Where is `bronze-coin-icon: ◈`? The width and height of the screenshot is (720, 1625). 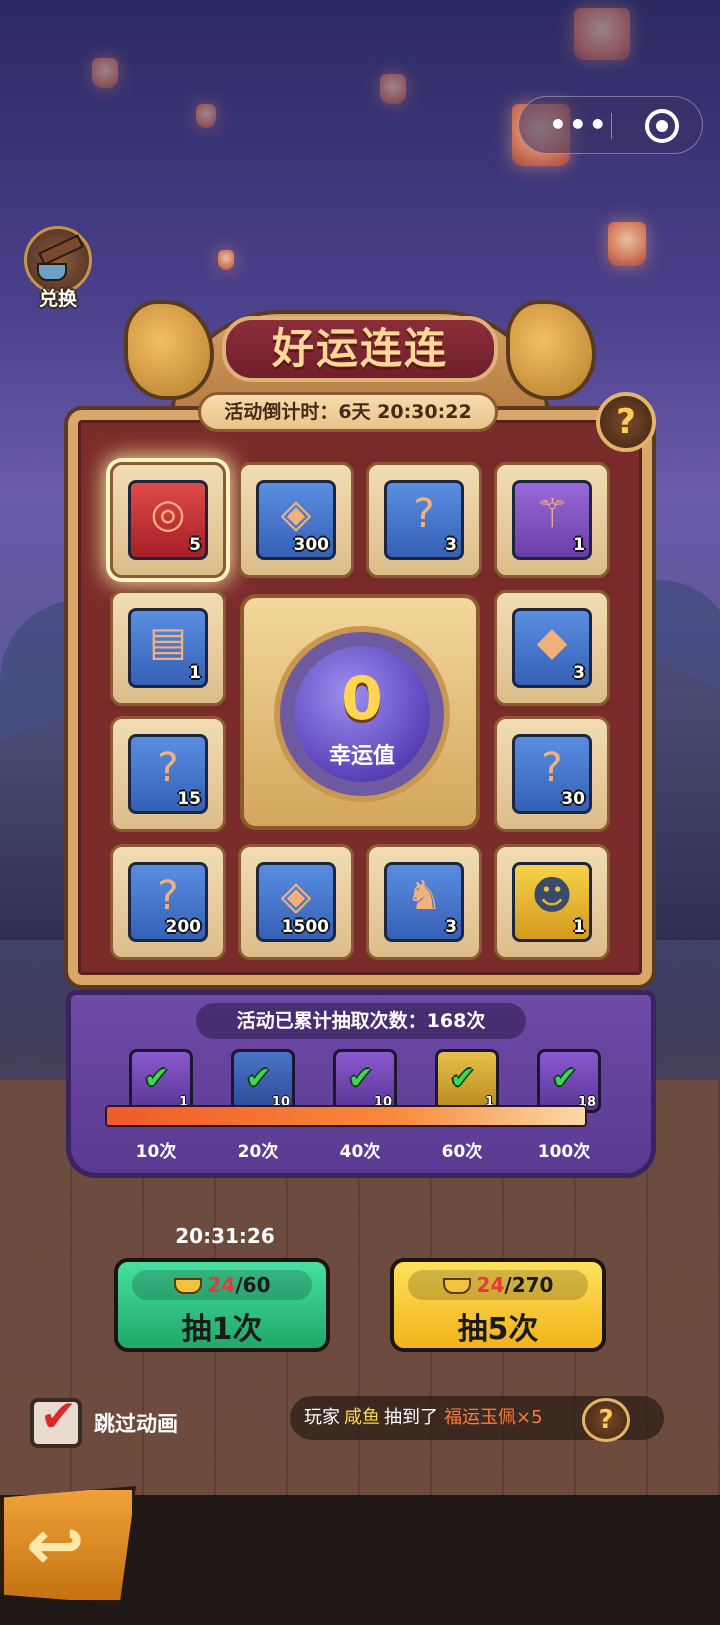 bronze-coin-icon: ◈ is located at coordinates (296, 514).